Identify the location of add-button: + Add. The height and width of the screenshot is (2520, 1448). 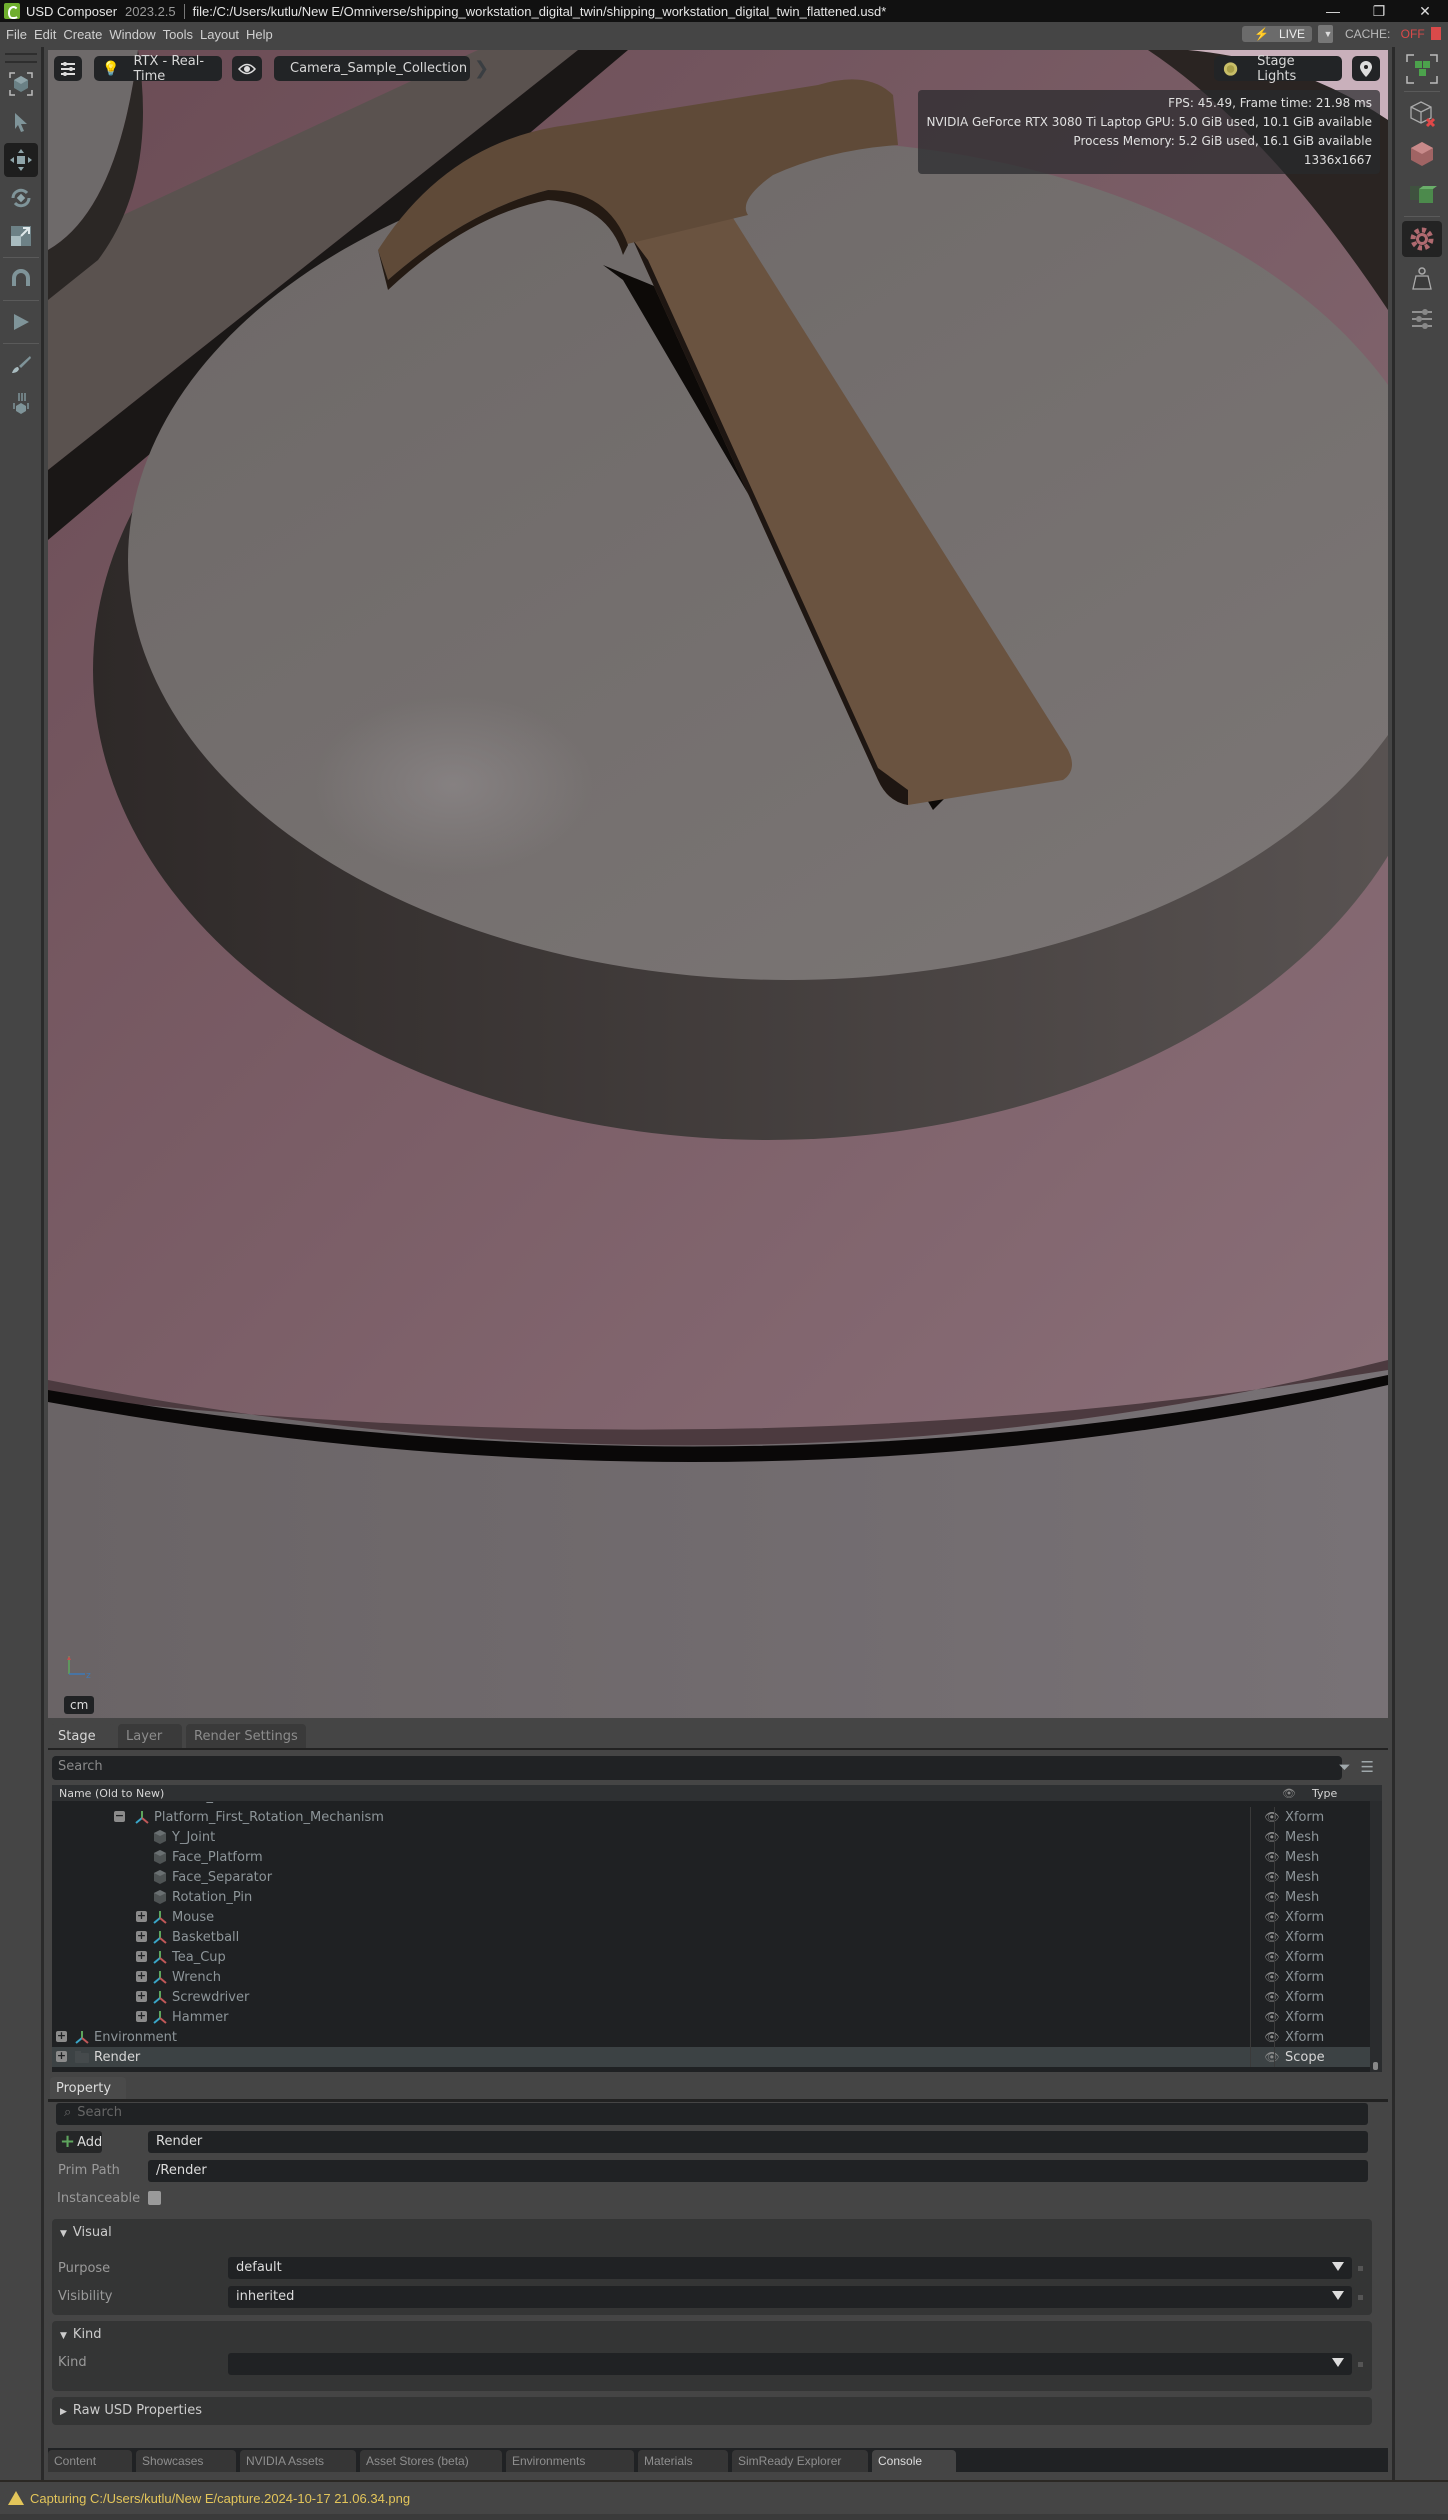
(79, 2142).